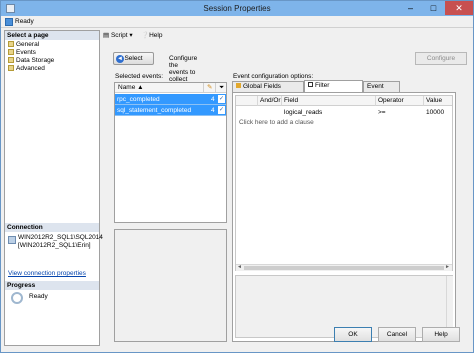 The width and height of the screenshot is (474, 353). Describe the element at coordinates (17, 298) in the screenshot. I see `progress-spinner-icon` at that location.